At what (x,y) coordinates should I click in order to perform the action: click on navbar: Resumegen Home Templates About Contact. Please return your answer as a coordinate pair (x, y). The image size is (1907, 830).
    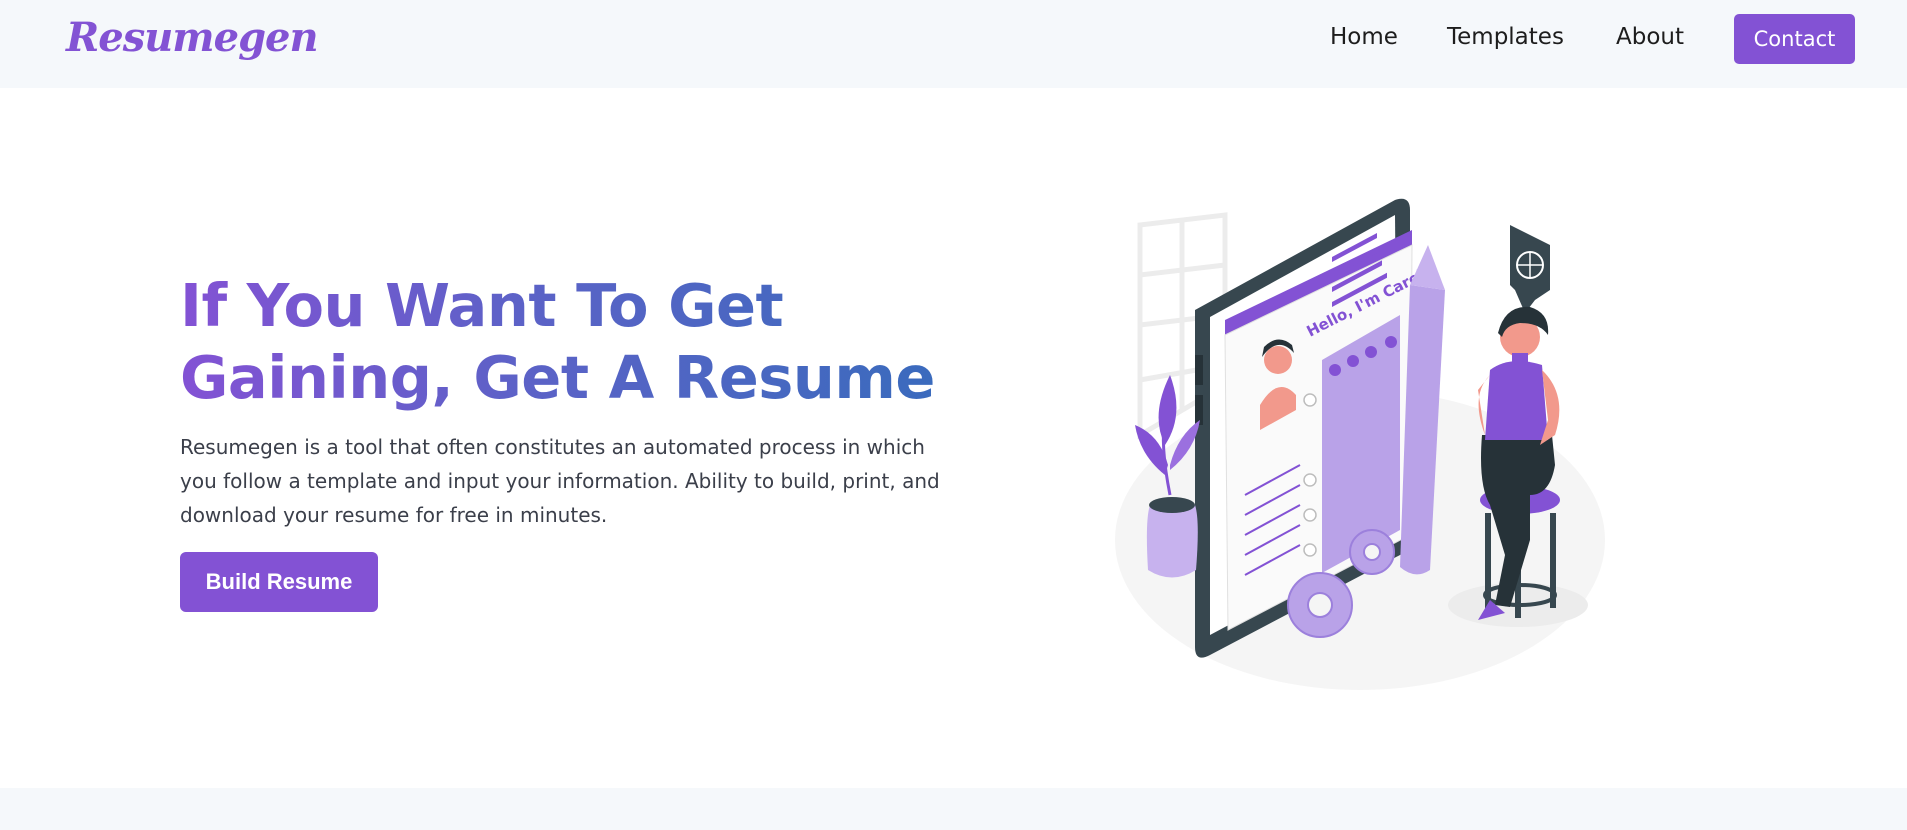
    Looking at the image, I should click on (953, 44).